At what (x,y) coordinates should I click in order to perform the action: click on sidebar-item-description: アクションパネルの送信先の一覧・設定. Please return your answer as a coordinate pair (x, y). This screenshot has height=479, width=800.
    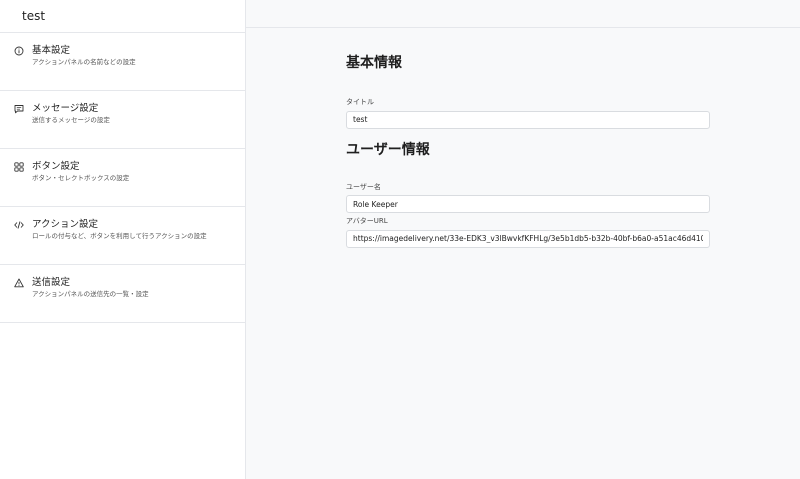
    Looking at the image, I should click on (90, 294).